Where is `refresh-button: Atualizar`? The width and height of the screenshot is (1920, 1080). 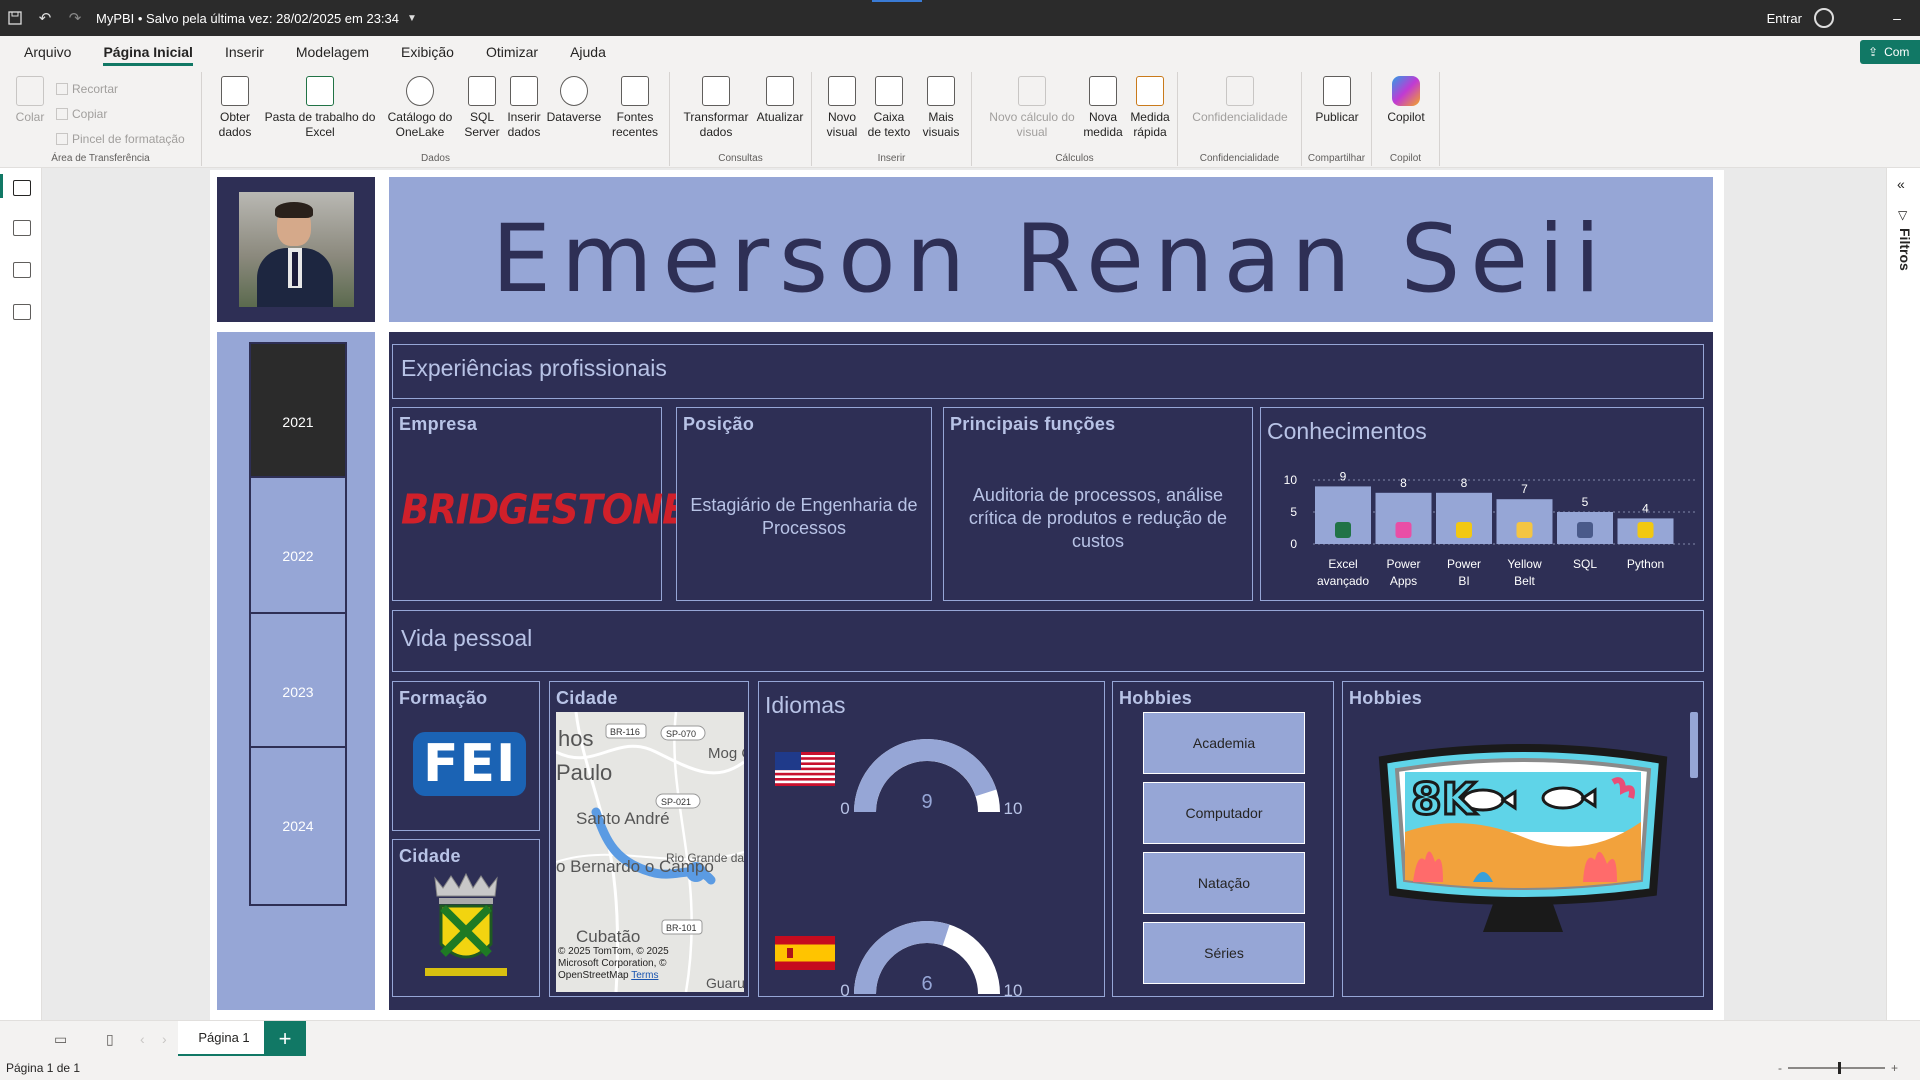 refresh-button: Atualizar is located at coordinates (780, 100).